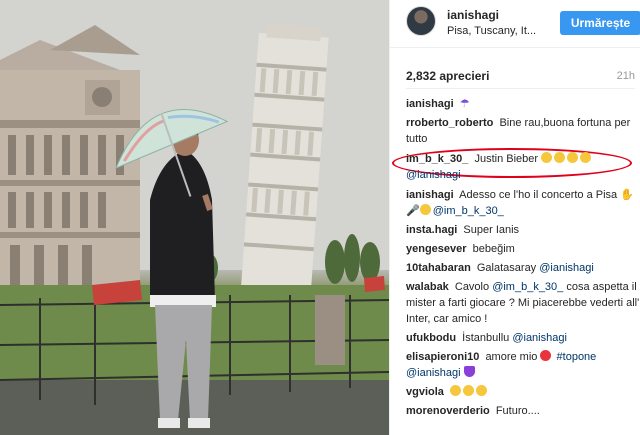 Image resolution: width=640 pixels, height=435 pixels. I want to click on comment-username: 10tahabaran, so click(438, 268).